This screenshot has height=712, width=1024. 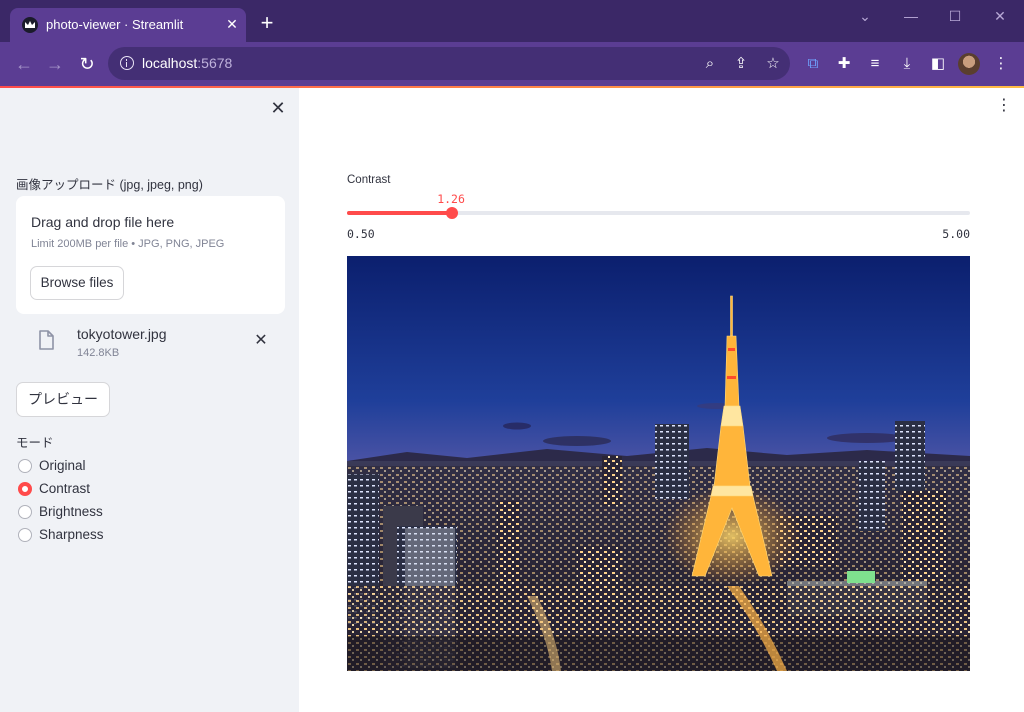 I want to click on zoom-icon: ⌕, so click(x=710, y=64).